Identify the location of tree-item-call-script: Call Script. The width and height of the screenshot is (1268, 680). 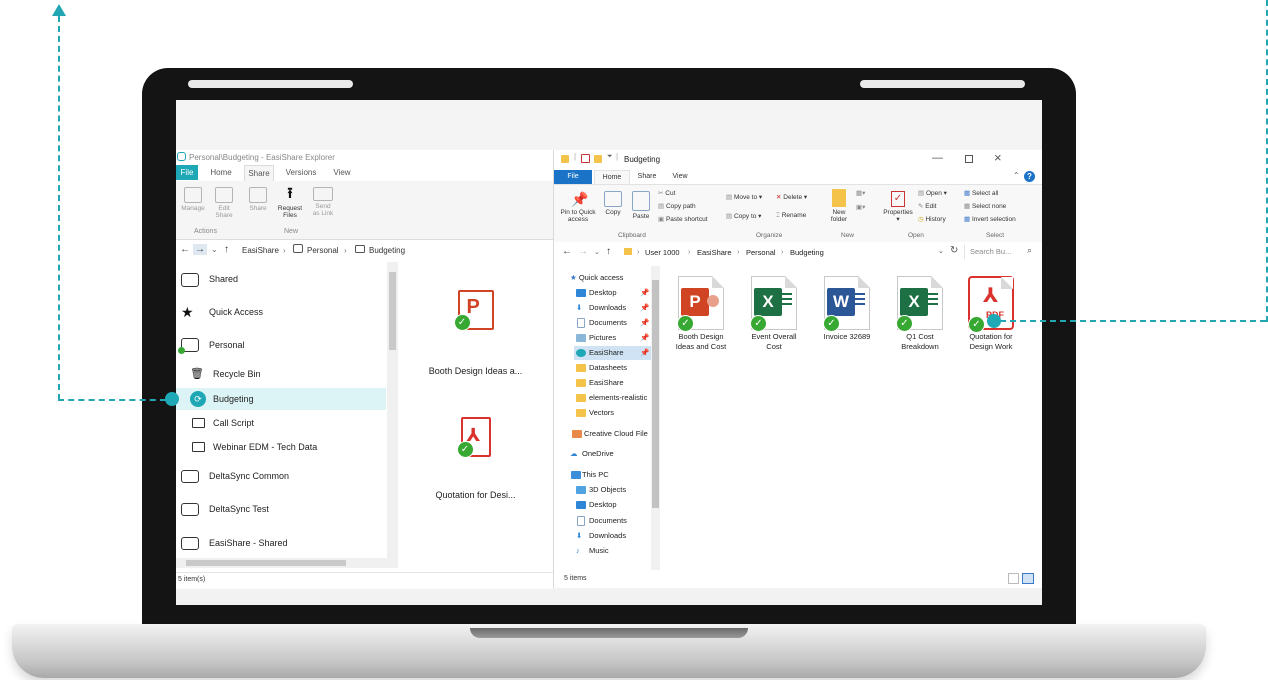
(281, 423).